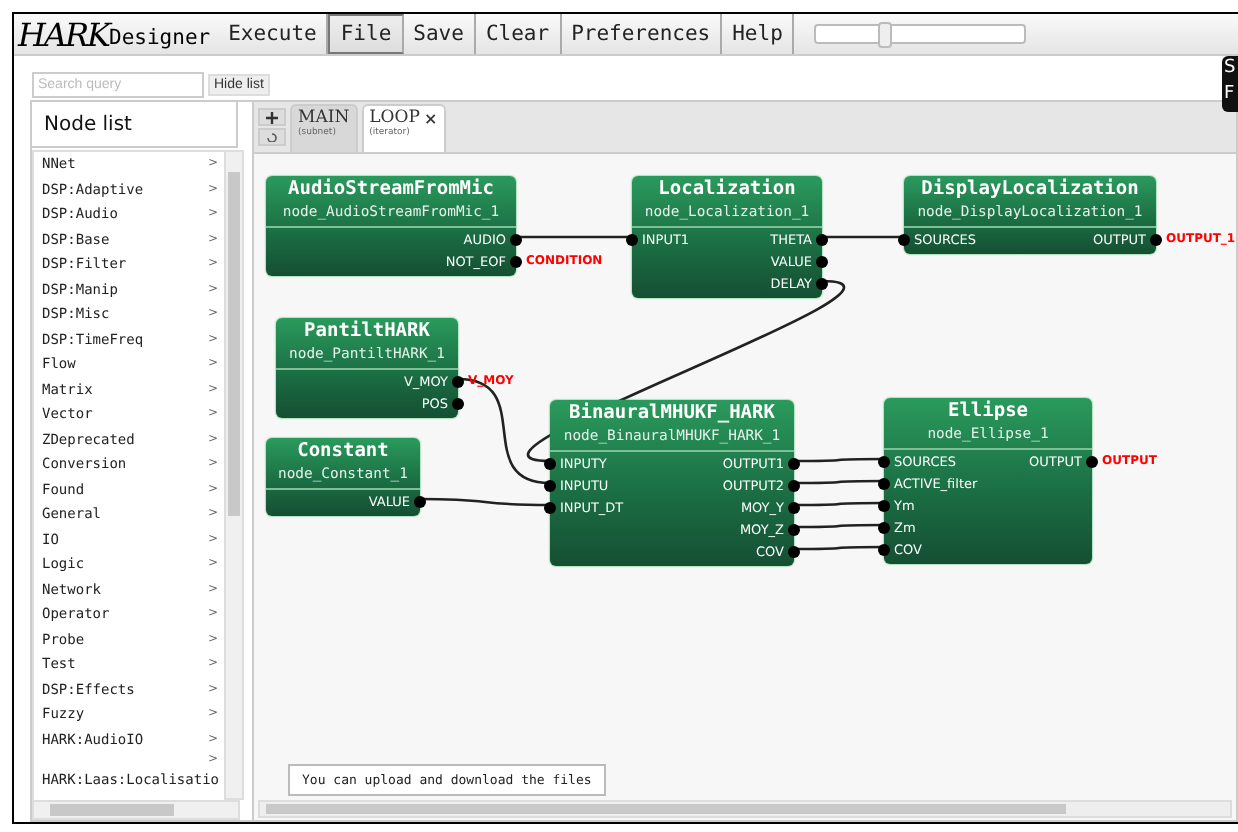  Describe the element at coordinates (988, 411) in the screenshot. I see `node-title: Ellipse` at that location.